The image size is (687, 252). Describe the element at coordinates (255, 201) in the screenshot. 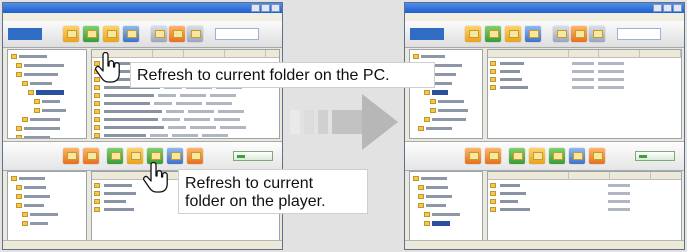

I see `callout-player-line2: folder on the player.` at that location.